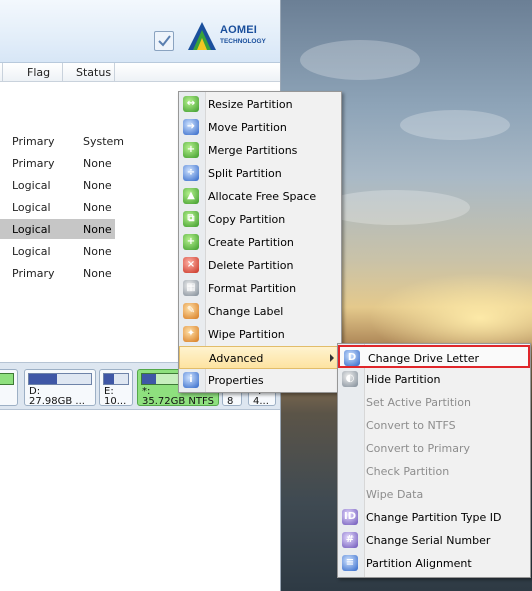  I want to click on menu-item-copy-partition: ⧉ Copy Partition, so click(260, 219).